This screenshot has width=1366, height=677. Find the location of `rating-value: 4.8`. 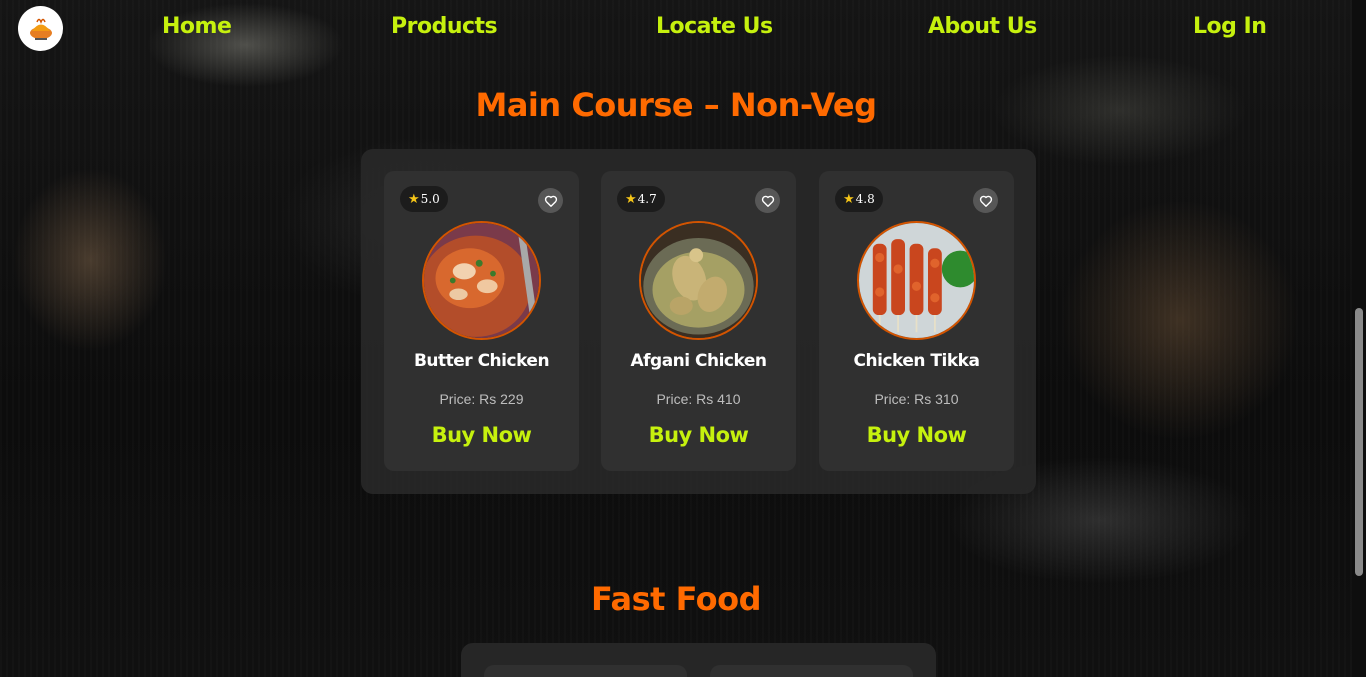

rating-value: 4.8 is located at coordinates (865, 199).